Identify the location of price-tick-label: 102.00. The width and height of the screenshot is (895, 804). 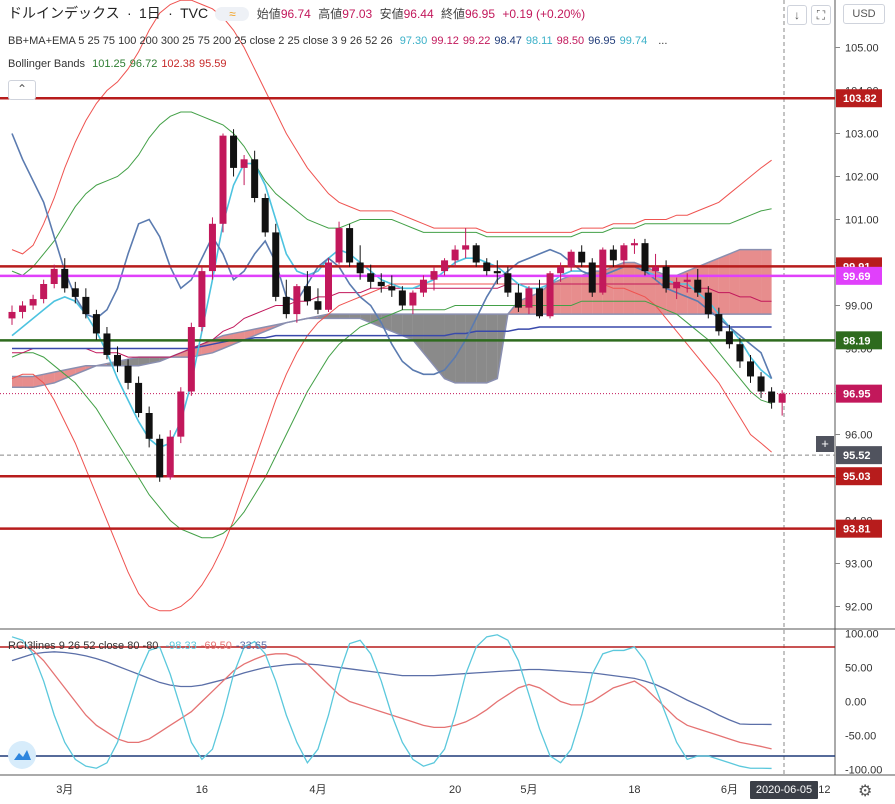
(862, 178).